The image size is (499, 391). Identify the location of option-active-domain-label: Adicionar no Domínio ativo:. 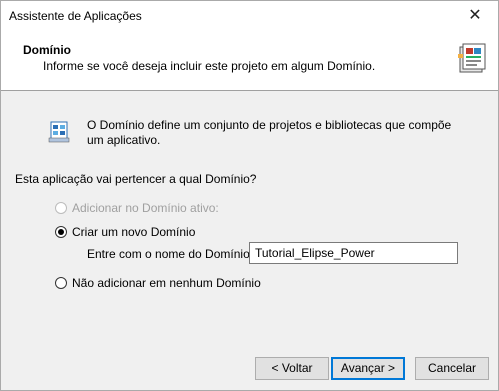
(145, 208).